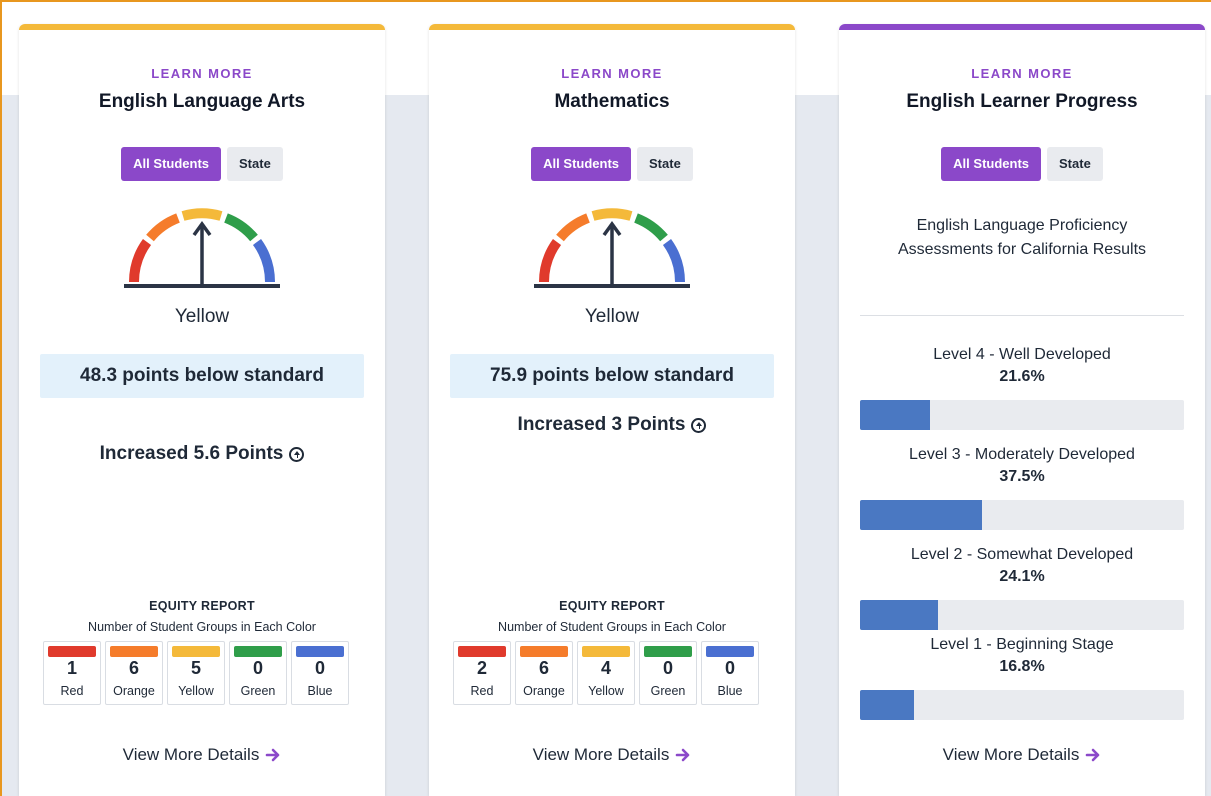 The image size is (1211, 796). Describe the element at coordinates (482, 691) in the screenshot. I see `equity-label: Red` at that location.